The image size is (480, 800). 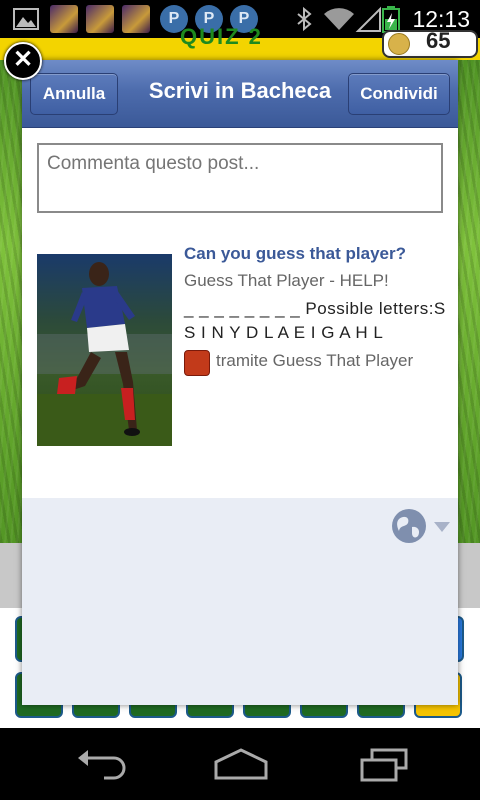 I want to click on globe-icon, so click(x=409, y=526).